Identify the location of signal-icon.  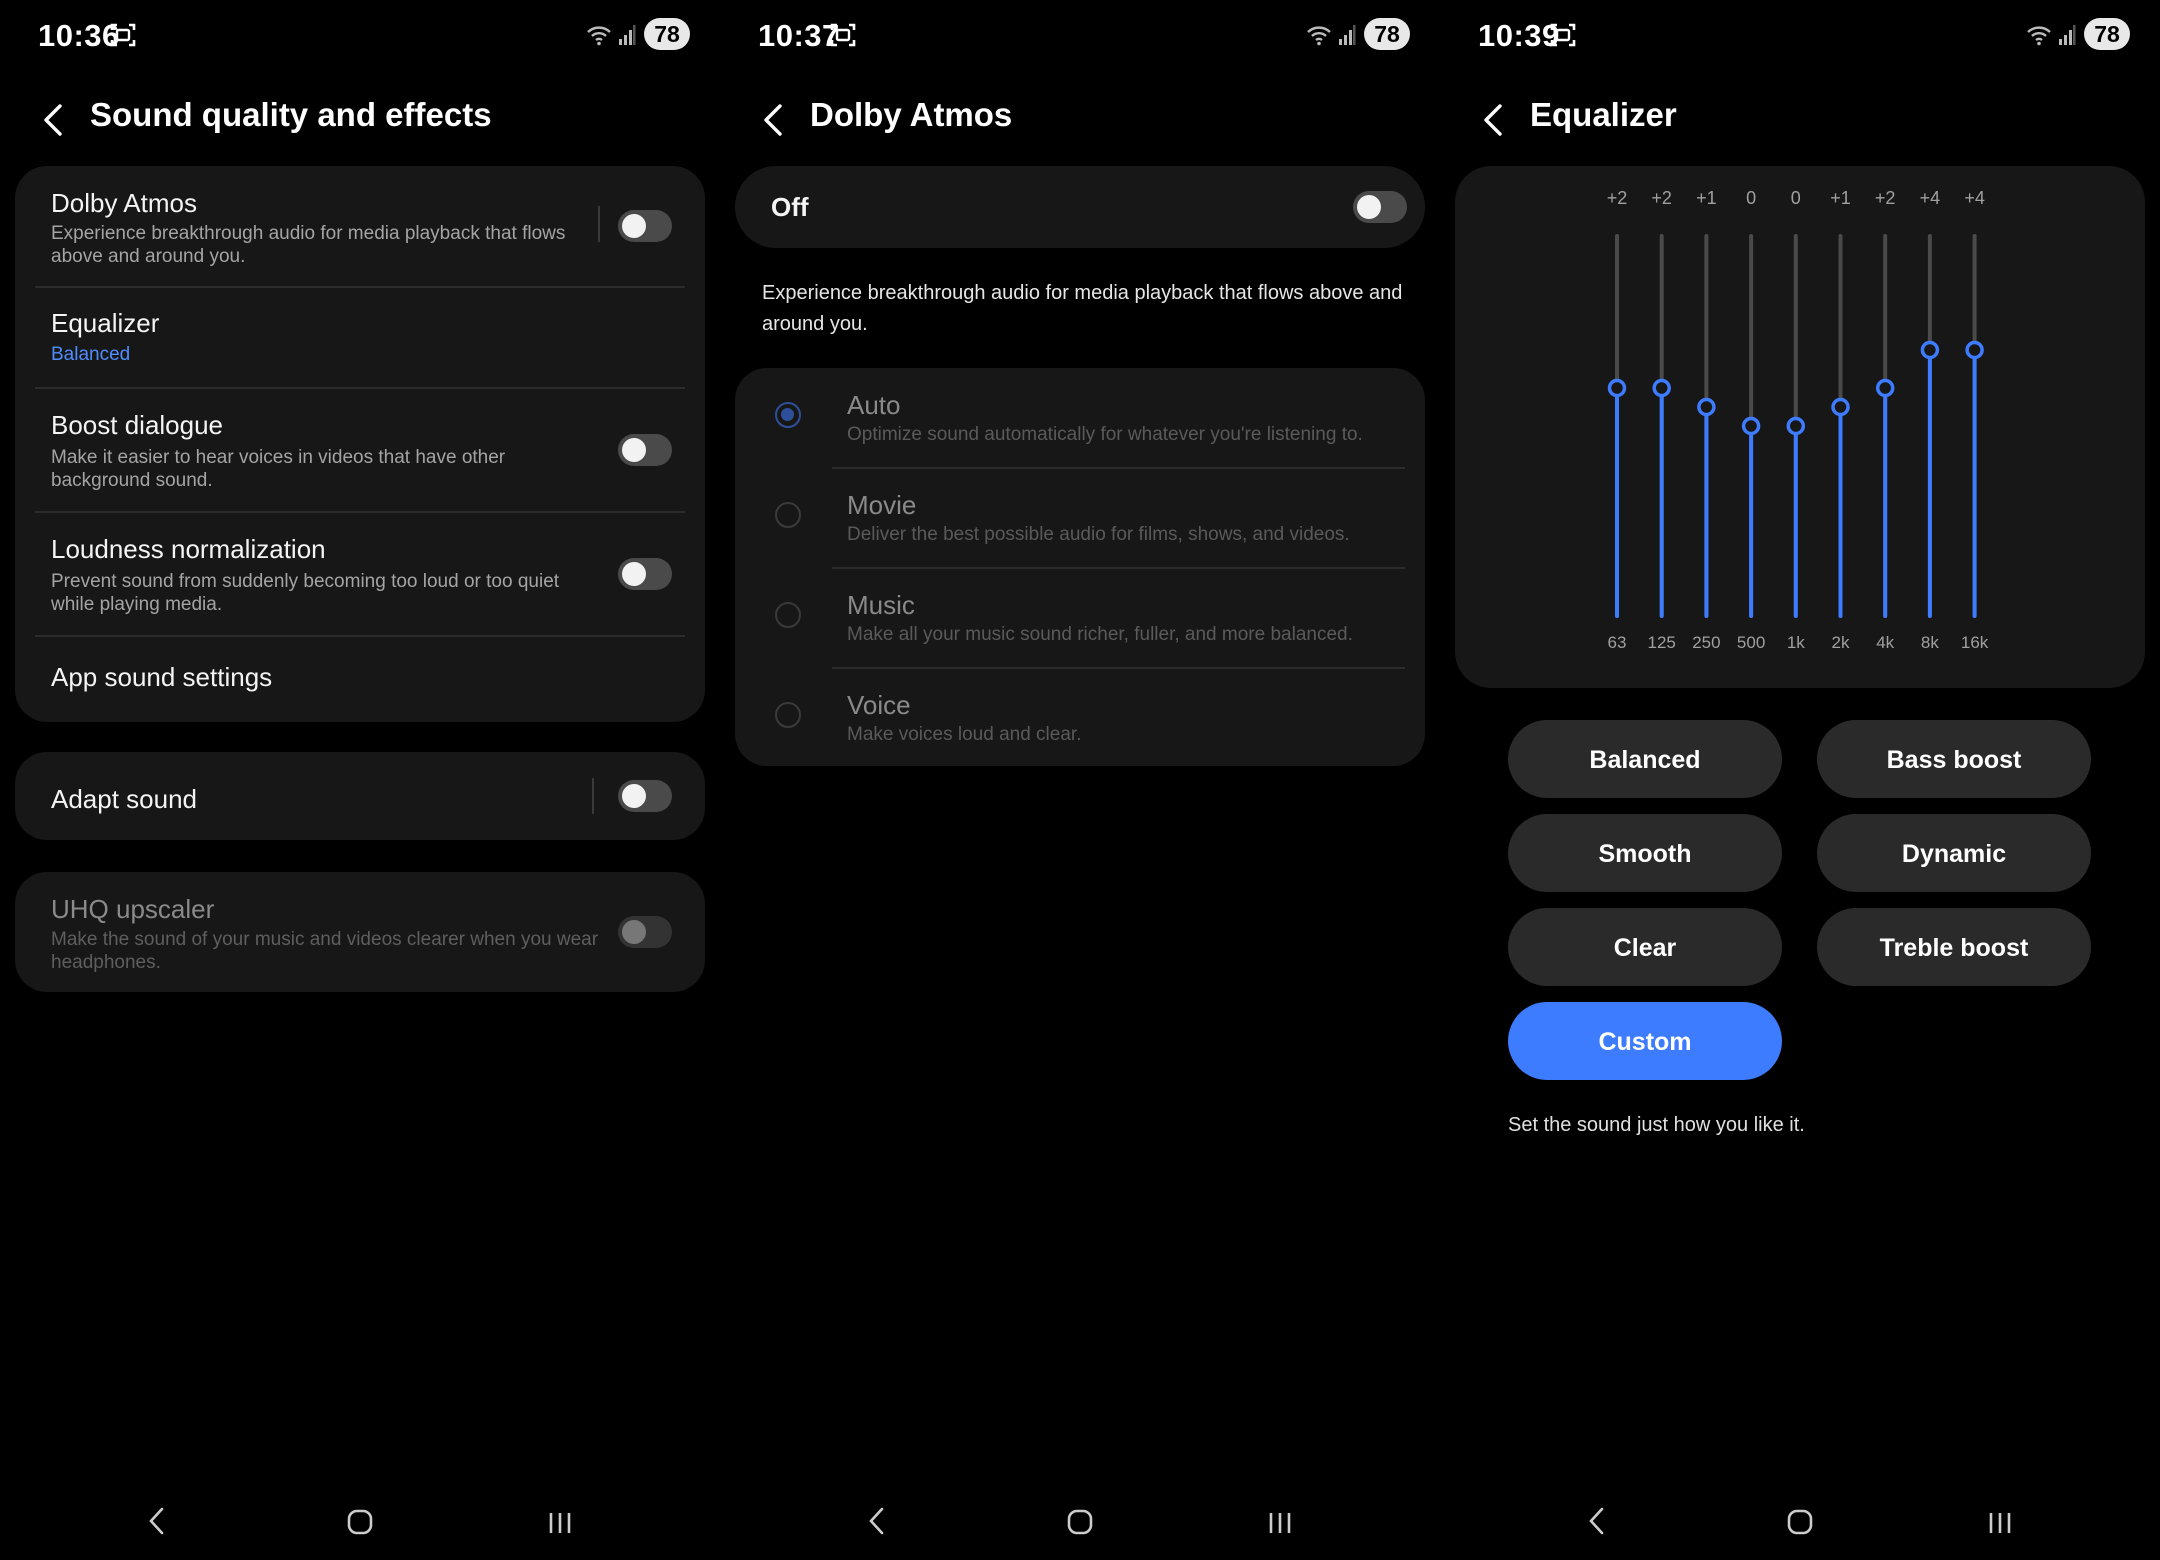
(2067, 35).